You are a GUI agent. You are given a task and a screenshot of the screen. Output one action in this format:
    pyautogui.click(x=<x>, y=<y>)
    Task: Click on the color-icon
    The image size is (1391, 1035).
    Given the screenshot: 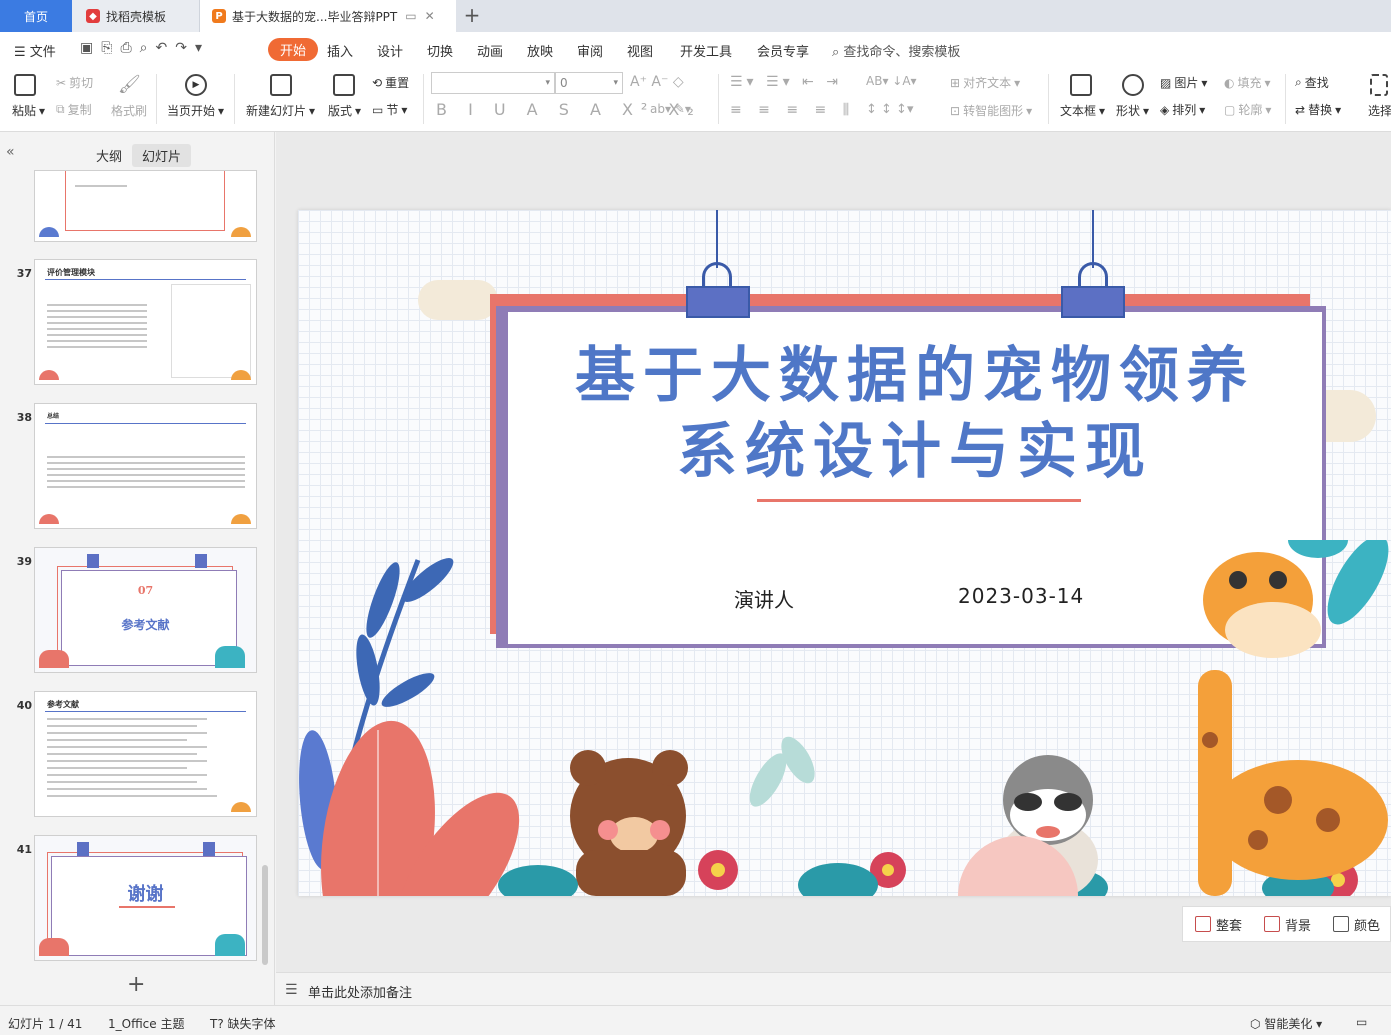 What is the action you would take?
    pyautogui.click(x=1341, y=924)
    